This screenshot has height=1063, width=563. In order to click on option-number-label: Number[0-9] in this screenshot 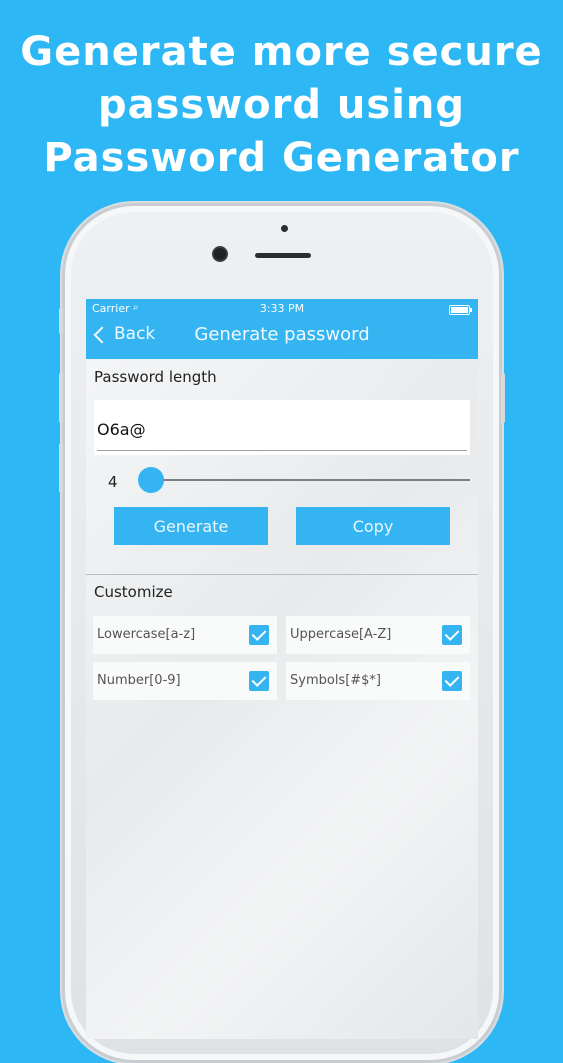, I will do `click(139, 680)`.